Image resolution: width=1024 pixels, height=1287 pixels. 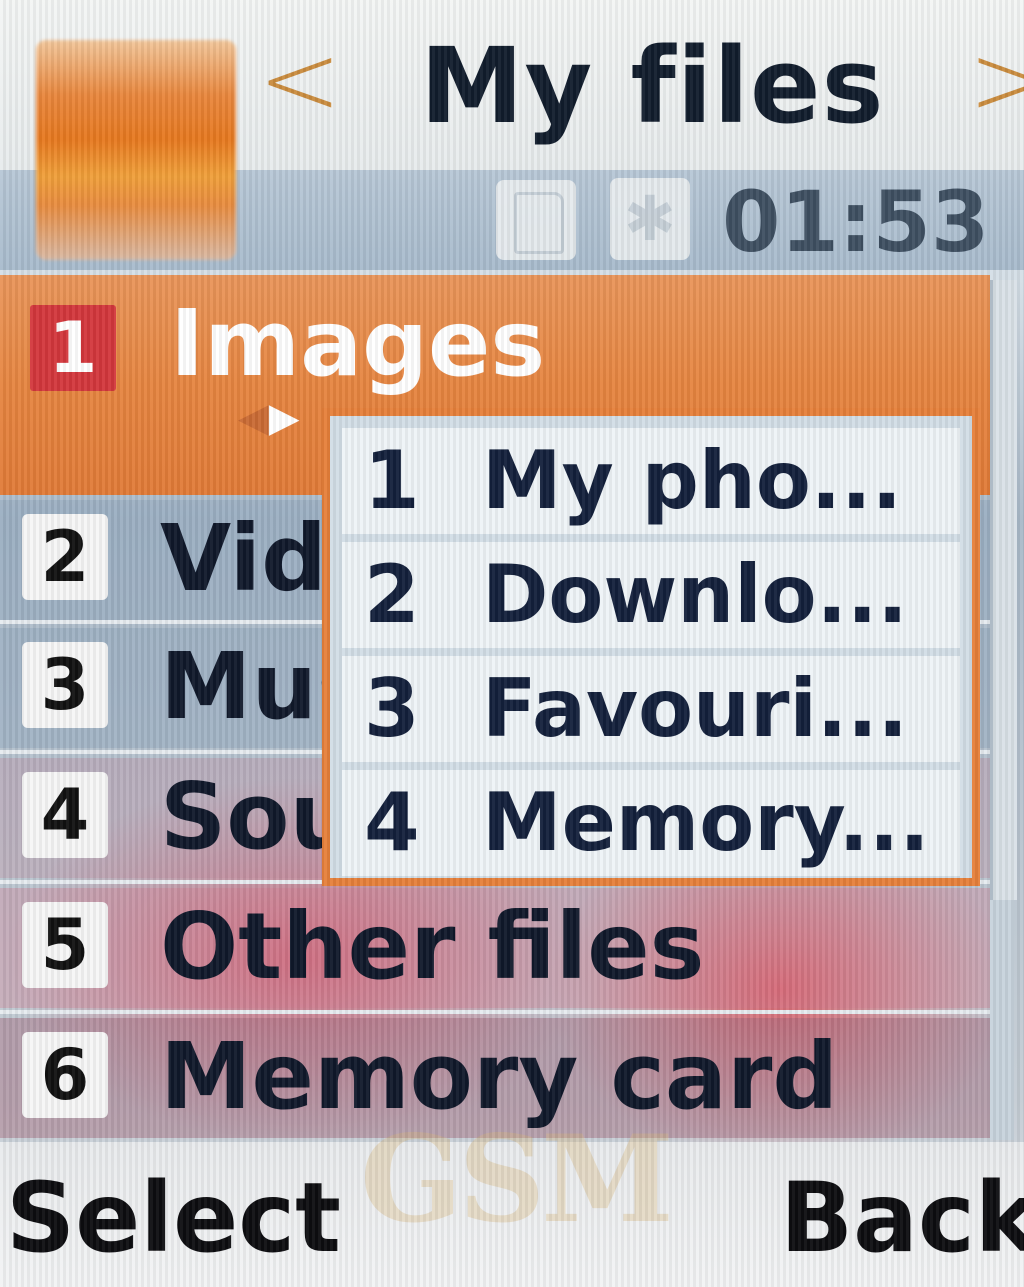 What do you see at coordinates (65, 815) in the screenshot?
I see `menu-item-number: 4` at bounding box center [65, 815].